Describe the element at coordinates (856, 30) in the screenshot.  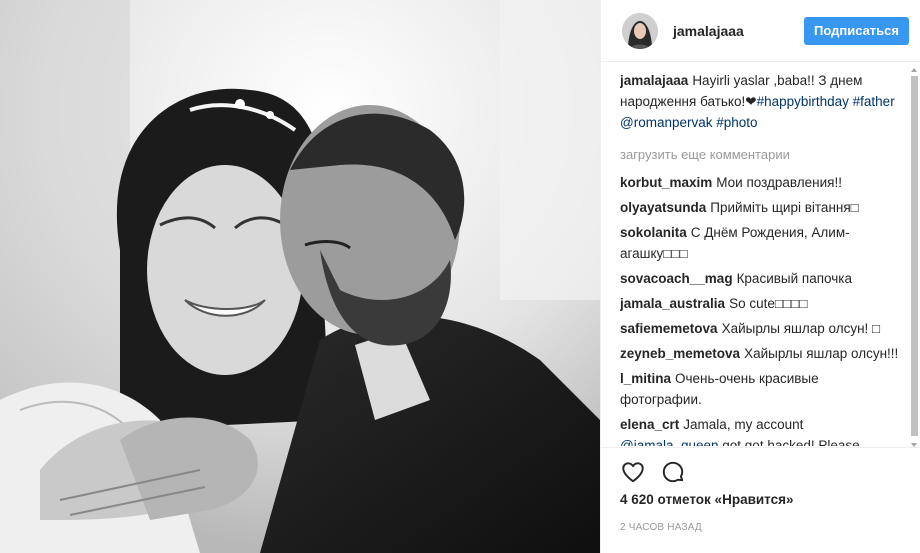
I see `follow-button: Подписаться` at that location.